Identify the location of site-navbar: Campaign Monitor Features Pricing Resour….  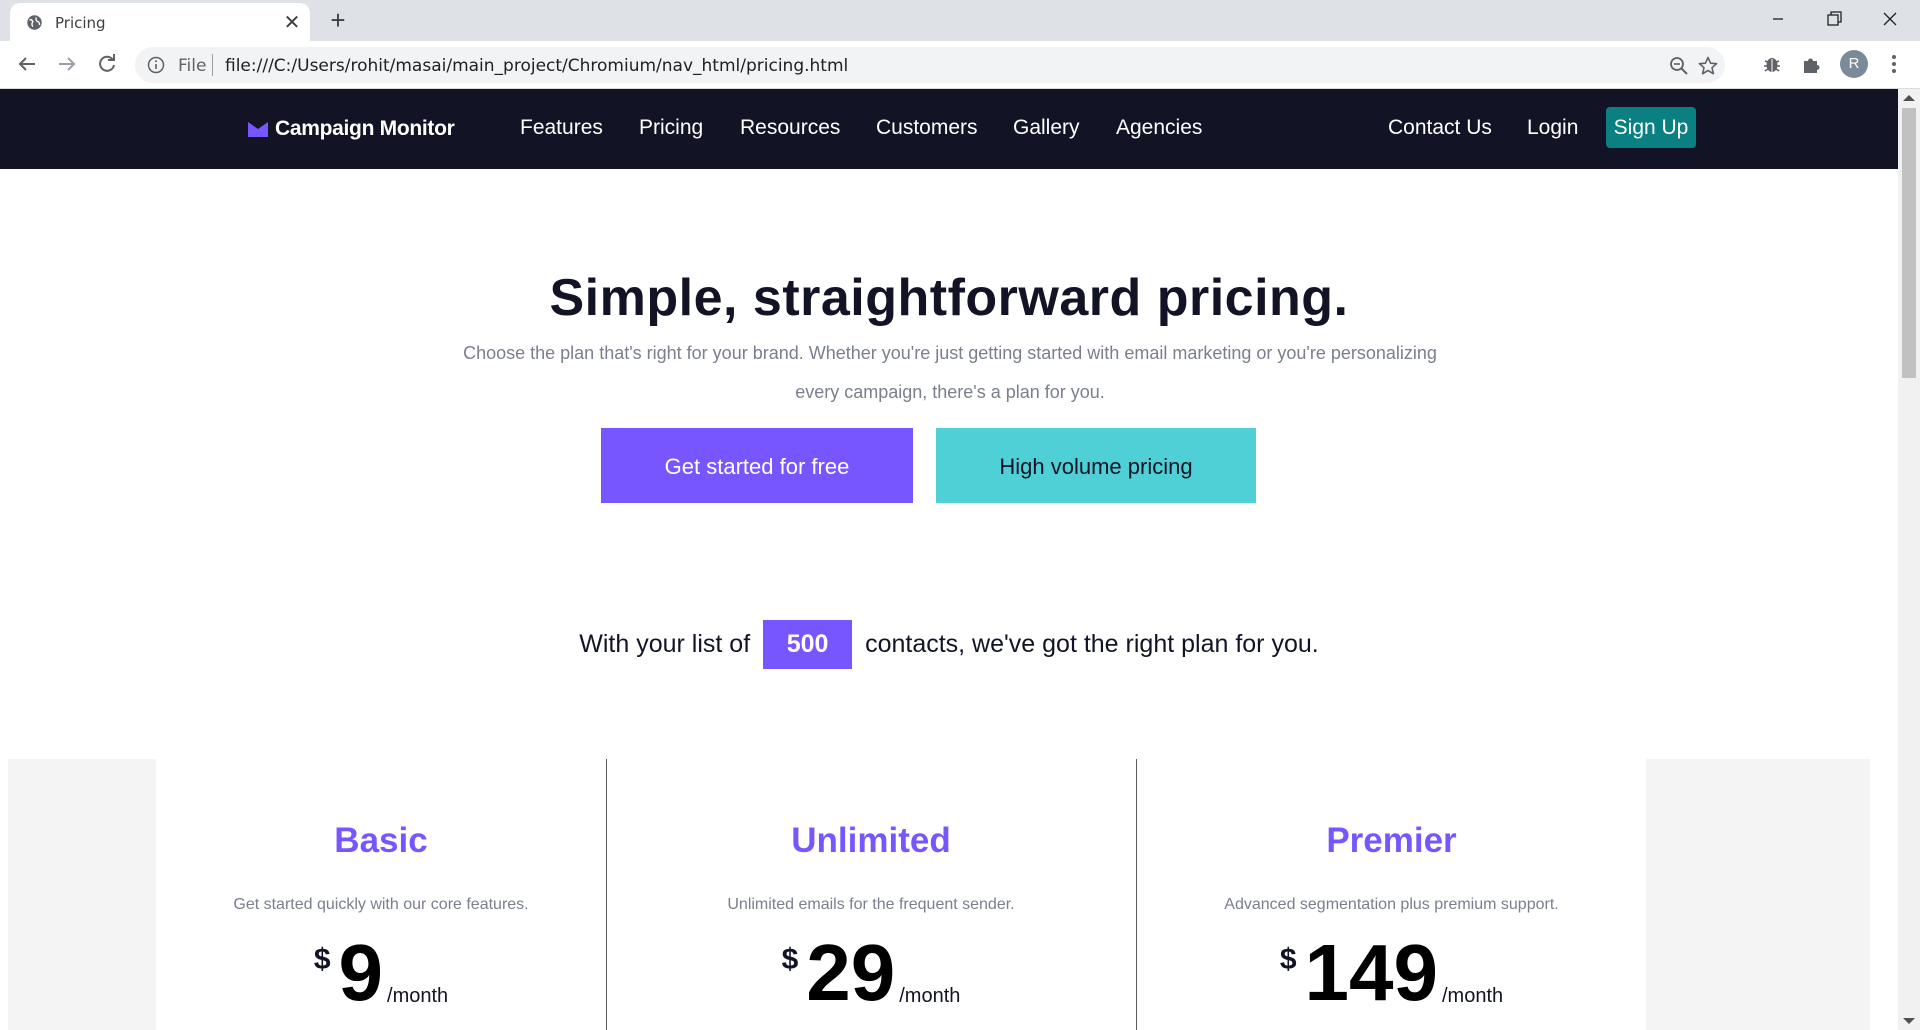
(949, 129).